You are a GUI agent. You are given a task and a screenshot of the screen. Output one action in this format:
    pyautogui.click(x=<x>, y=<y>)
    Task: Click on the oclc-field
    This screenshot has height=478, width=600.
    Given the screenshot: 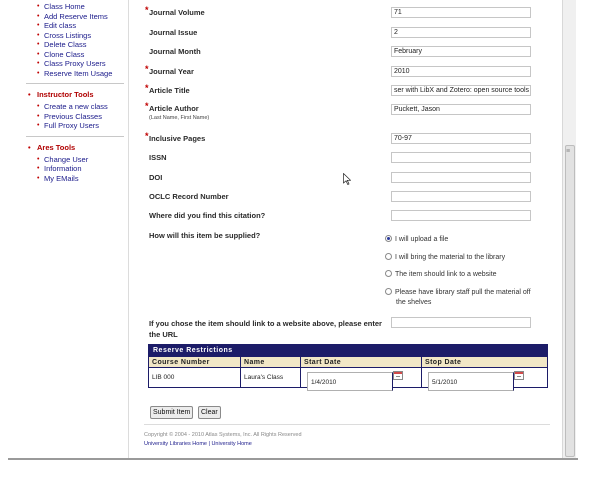 What is the action you would take?
    pyautogui.click(x=461, y=196)
    